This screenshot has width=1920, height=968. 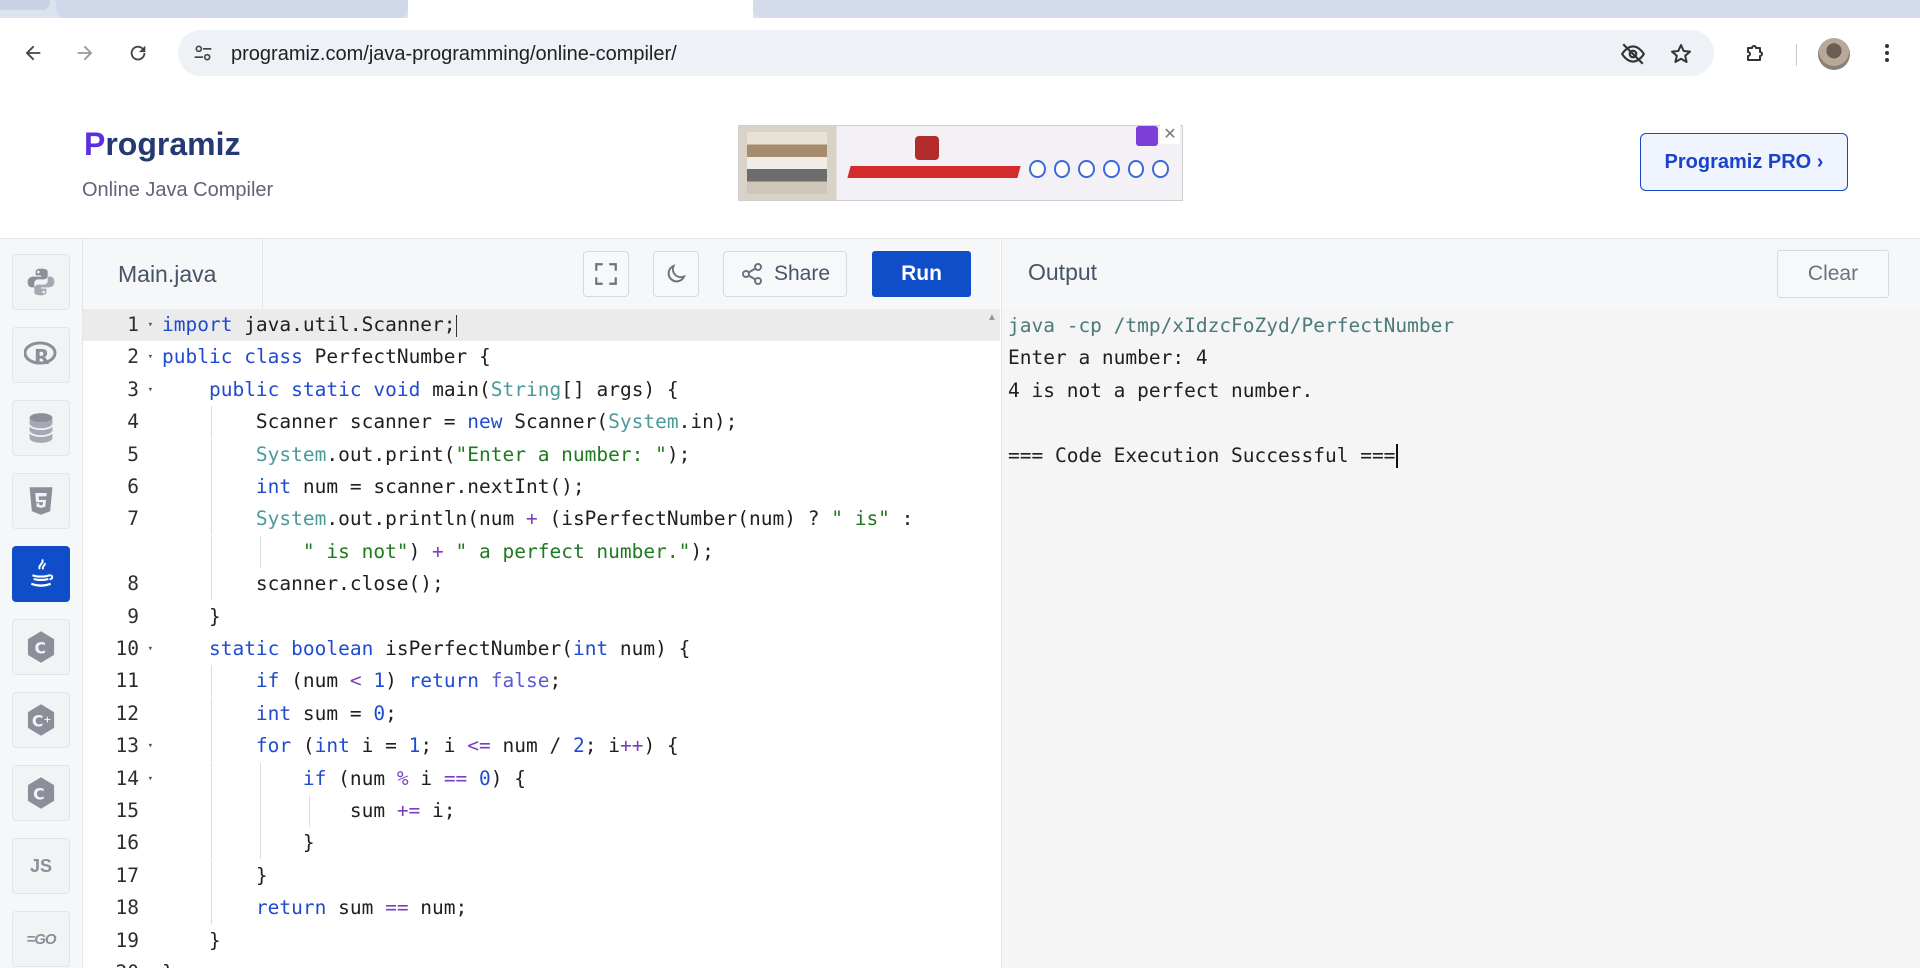 What do you see at coordinates (121, 962) in the screenshot?
I see `line-number: 20` at bounding box center [121, 962].